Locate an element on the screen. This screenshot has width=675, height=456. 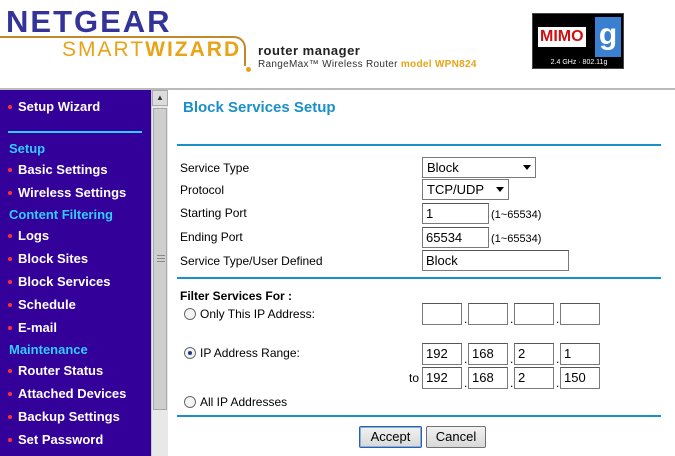
sidebar-item-label: Set Password is located at coordinates (61, 439).